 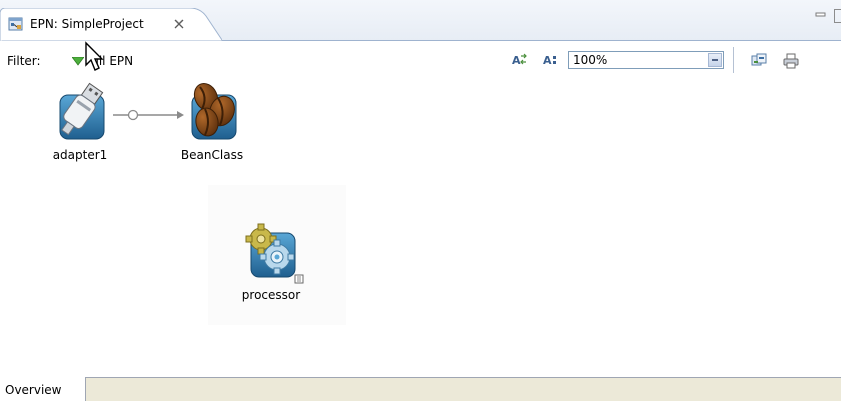 I want to click on node-label: adapter1, so click(x=80, y=155).